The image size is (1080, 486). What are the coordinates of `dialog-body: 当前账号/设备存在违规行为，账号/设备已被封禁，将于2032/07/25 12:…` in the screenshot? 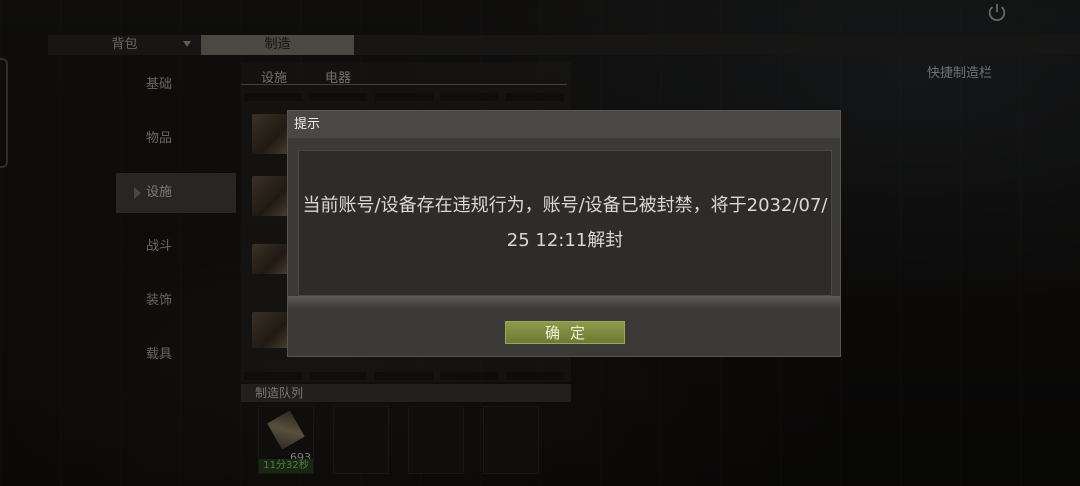 It's located at (565, 223).